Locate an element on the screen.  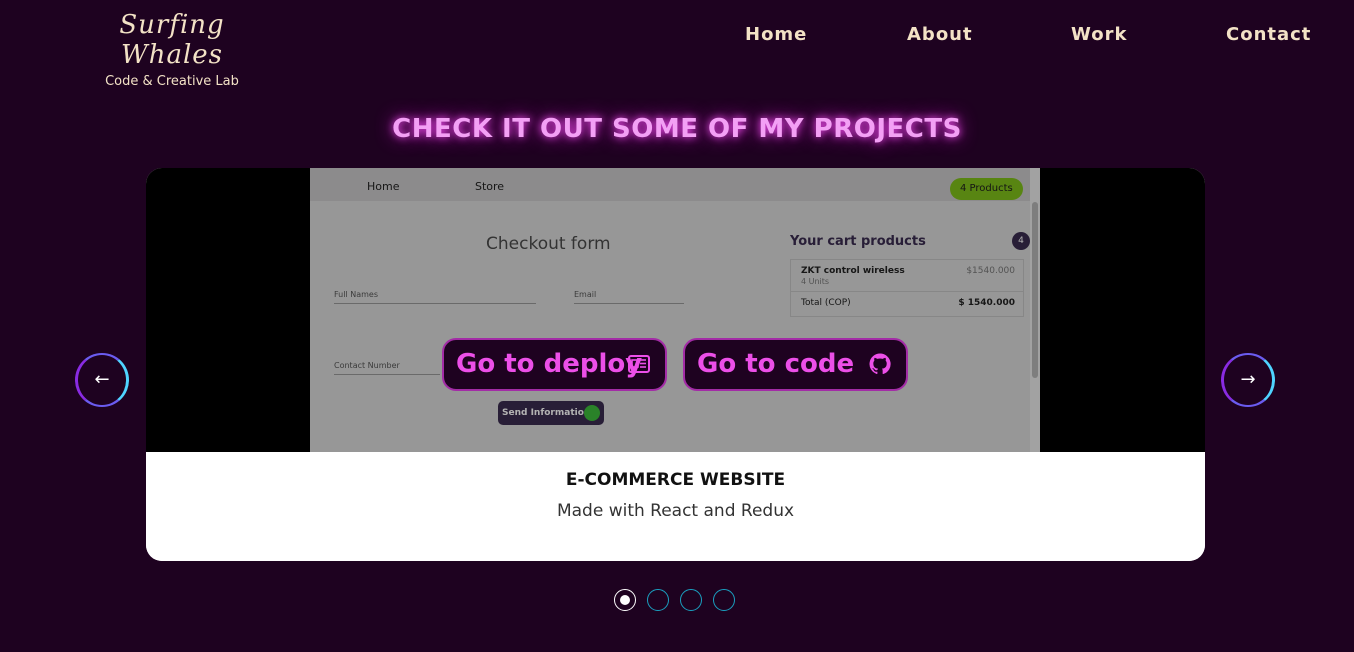
brand-logo: Surfing Whales Code & Creative Lab is located at coordinates (172, 49).